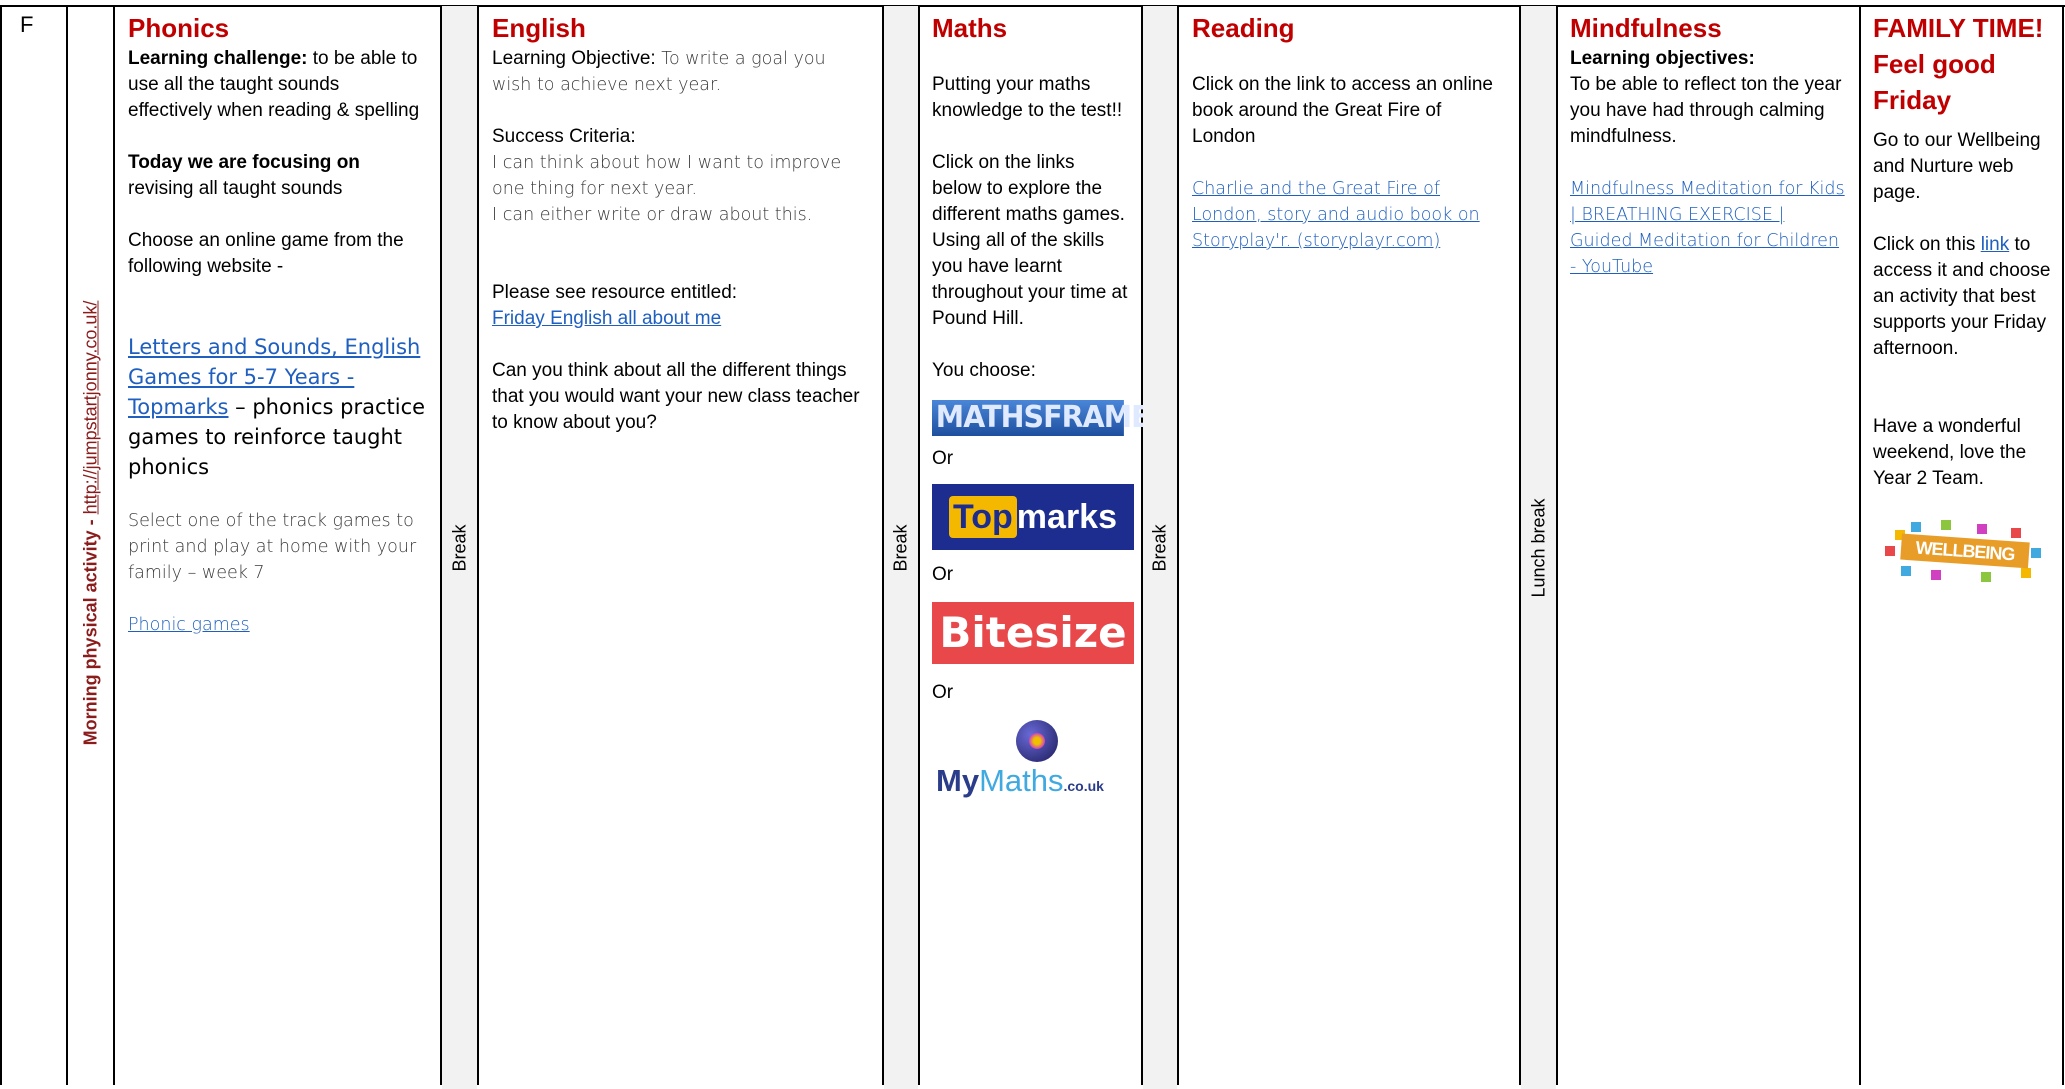  What do you see at coordinates (1033, 633) in the screenshot?
I see `bitesize-logo: Bitesize` at bounding box center [1033, 633].